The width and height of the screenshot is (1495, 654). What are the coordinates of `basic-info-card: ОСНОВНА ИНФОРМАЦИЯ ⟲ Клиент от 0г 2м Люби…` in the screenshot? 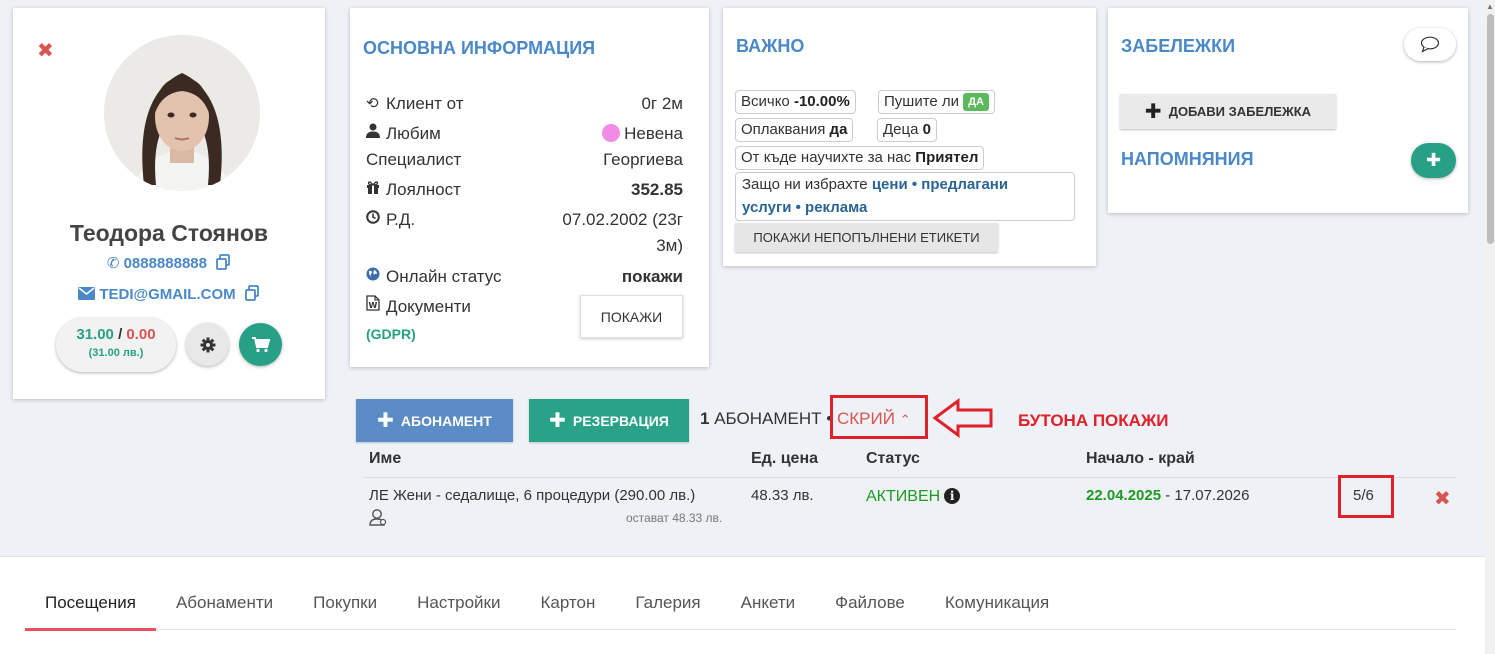 It's located at (529, 187).